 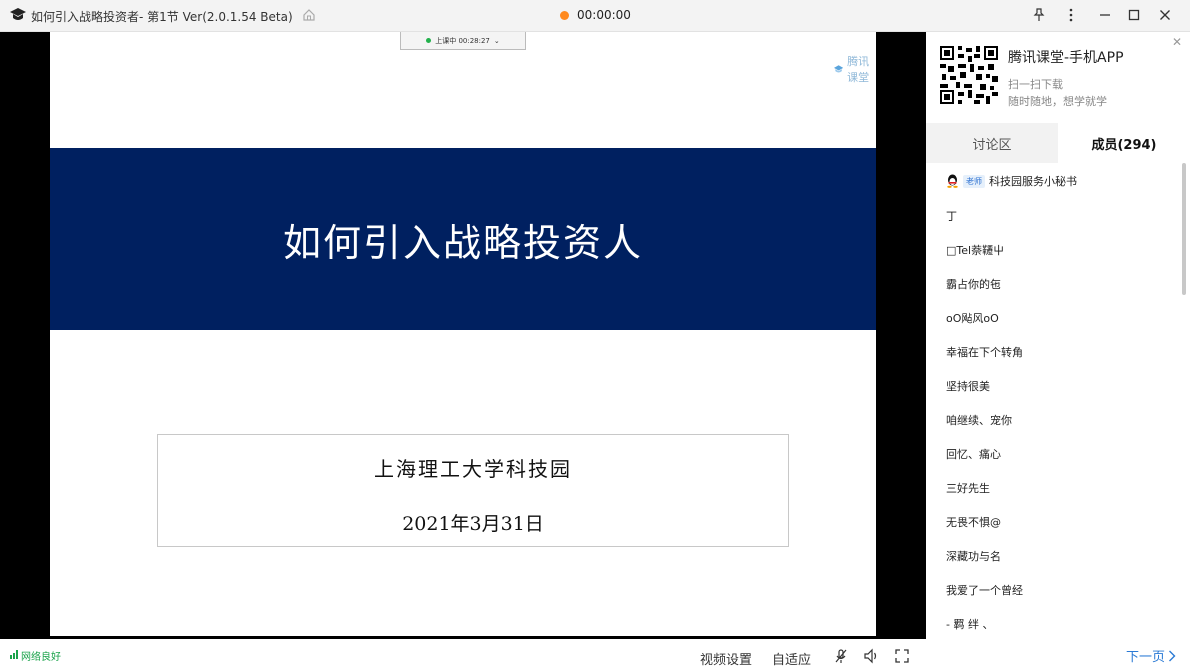 I want to click on list-item: 霸占你的㐌, so click(x=973, y=284).